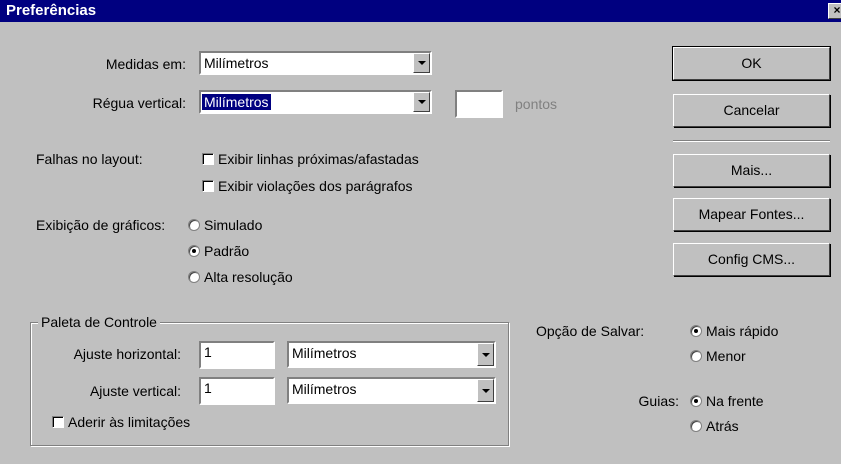 This screenshot has width=841, height=464. Describe the element at coordinates (208, 388) in the screenshot. I see `v-adjust-value: 1` at that location.